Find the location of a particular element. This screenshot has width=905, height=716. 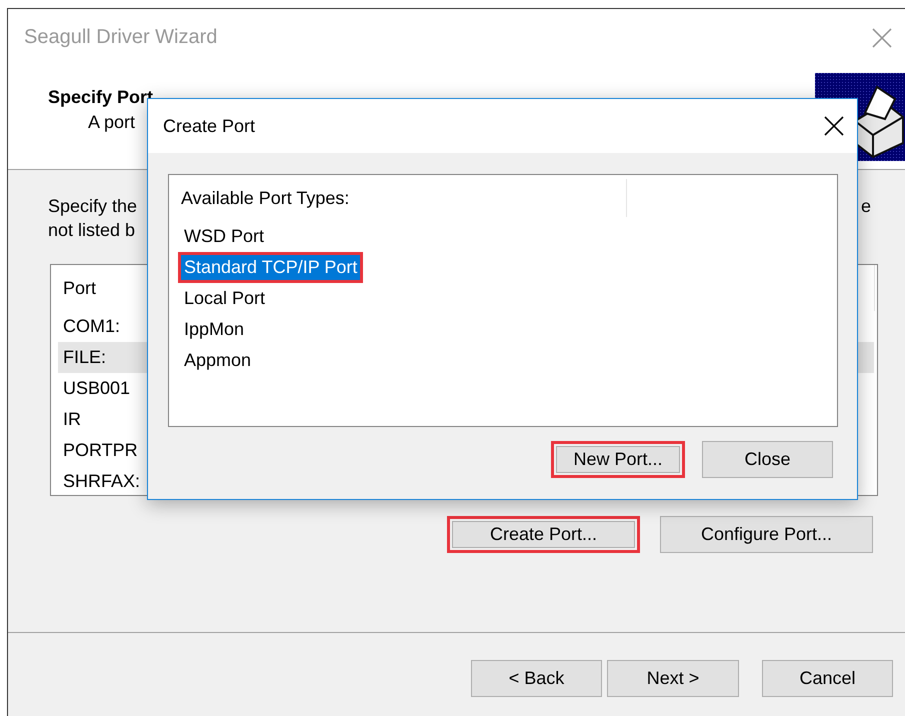

port-type-item: WSD Port is located at coordinates (224, 236).